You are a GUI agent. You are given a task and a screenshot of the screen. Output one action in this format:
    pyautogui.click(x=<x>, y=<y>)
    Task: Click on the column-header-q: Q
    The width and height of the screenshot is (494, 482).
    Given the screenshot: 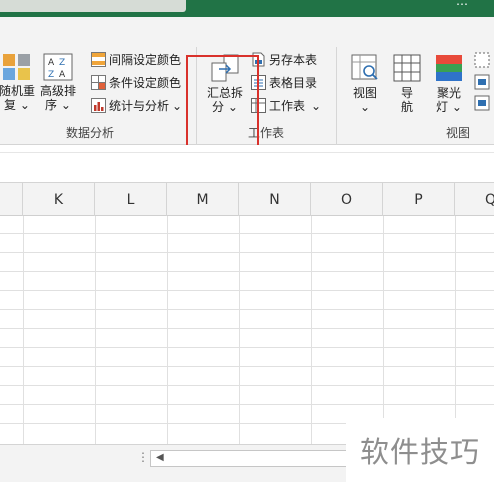 What is the action you would take?
    pyautogui.click(x=474, y=200)
    